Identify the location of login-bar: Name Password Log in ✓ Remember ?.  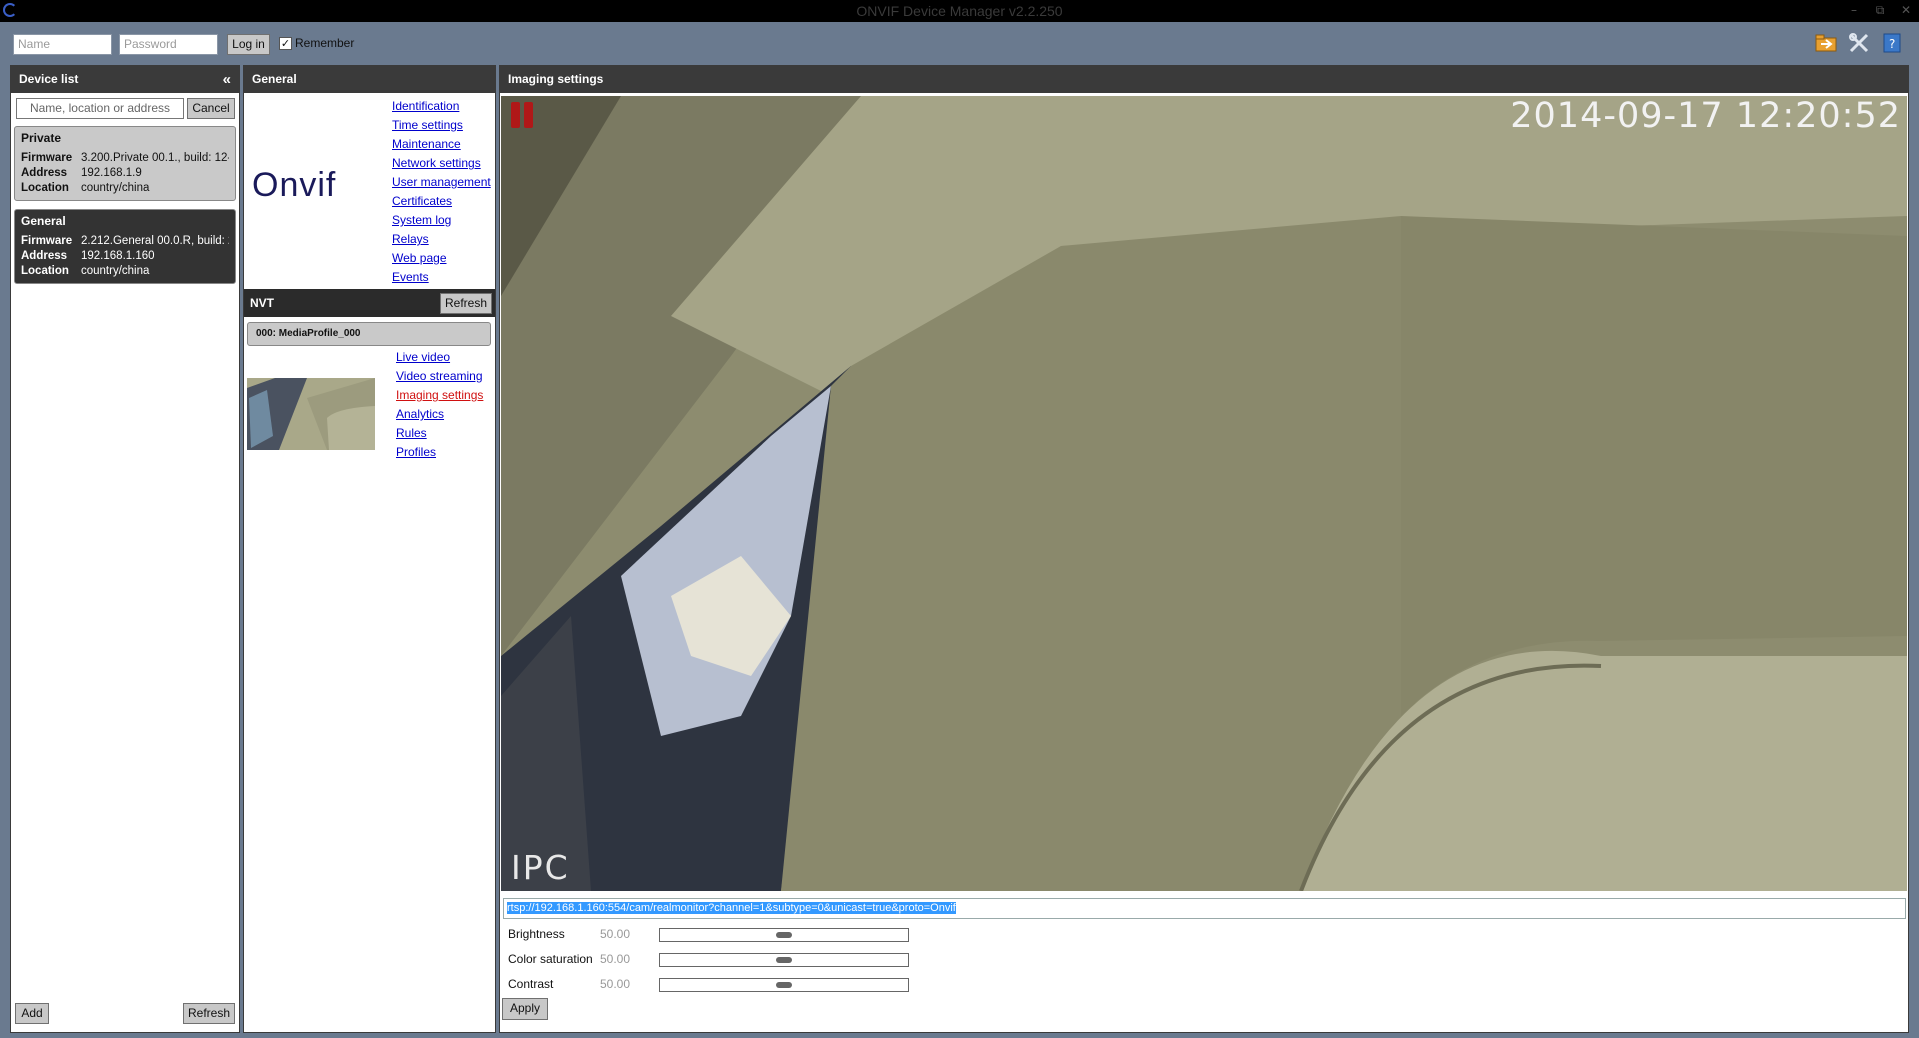
(959, 43).